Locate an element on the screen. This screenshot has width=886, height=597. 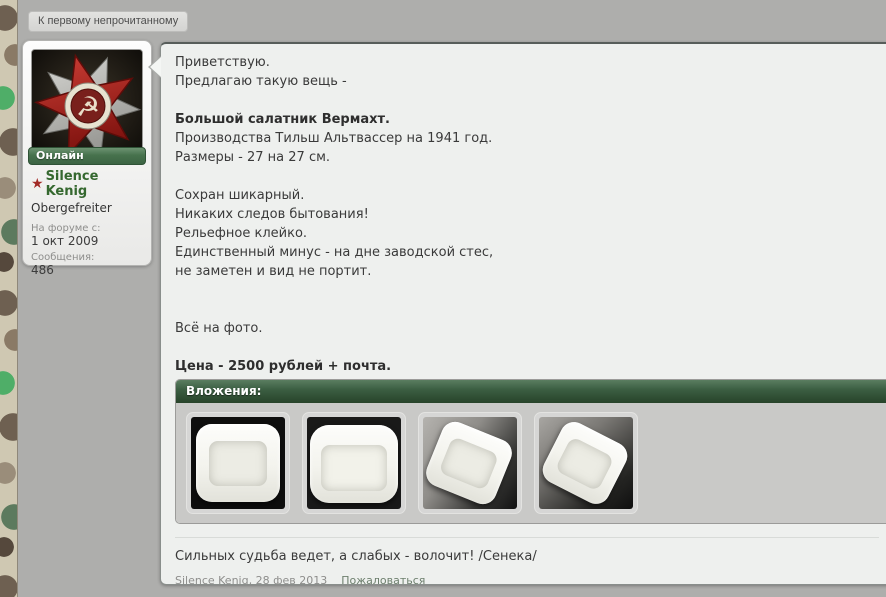
post-text-line: Никаких следов бытования! is located at coordinates (272, 214).